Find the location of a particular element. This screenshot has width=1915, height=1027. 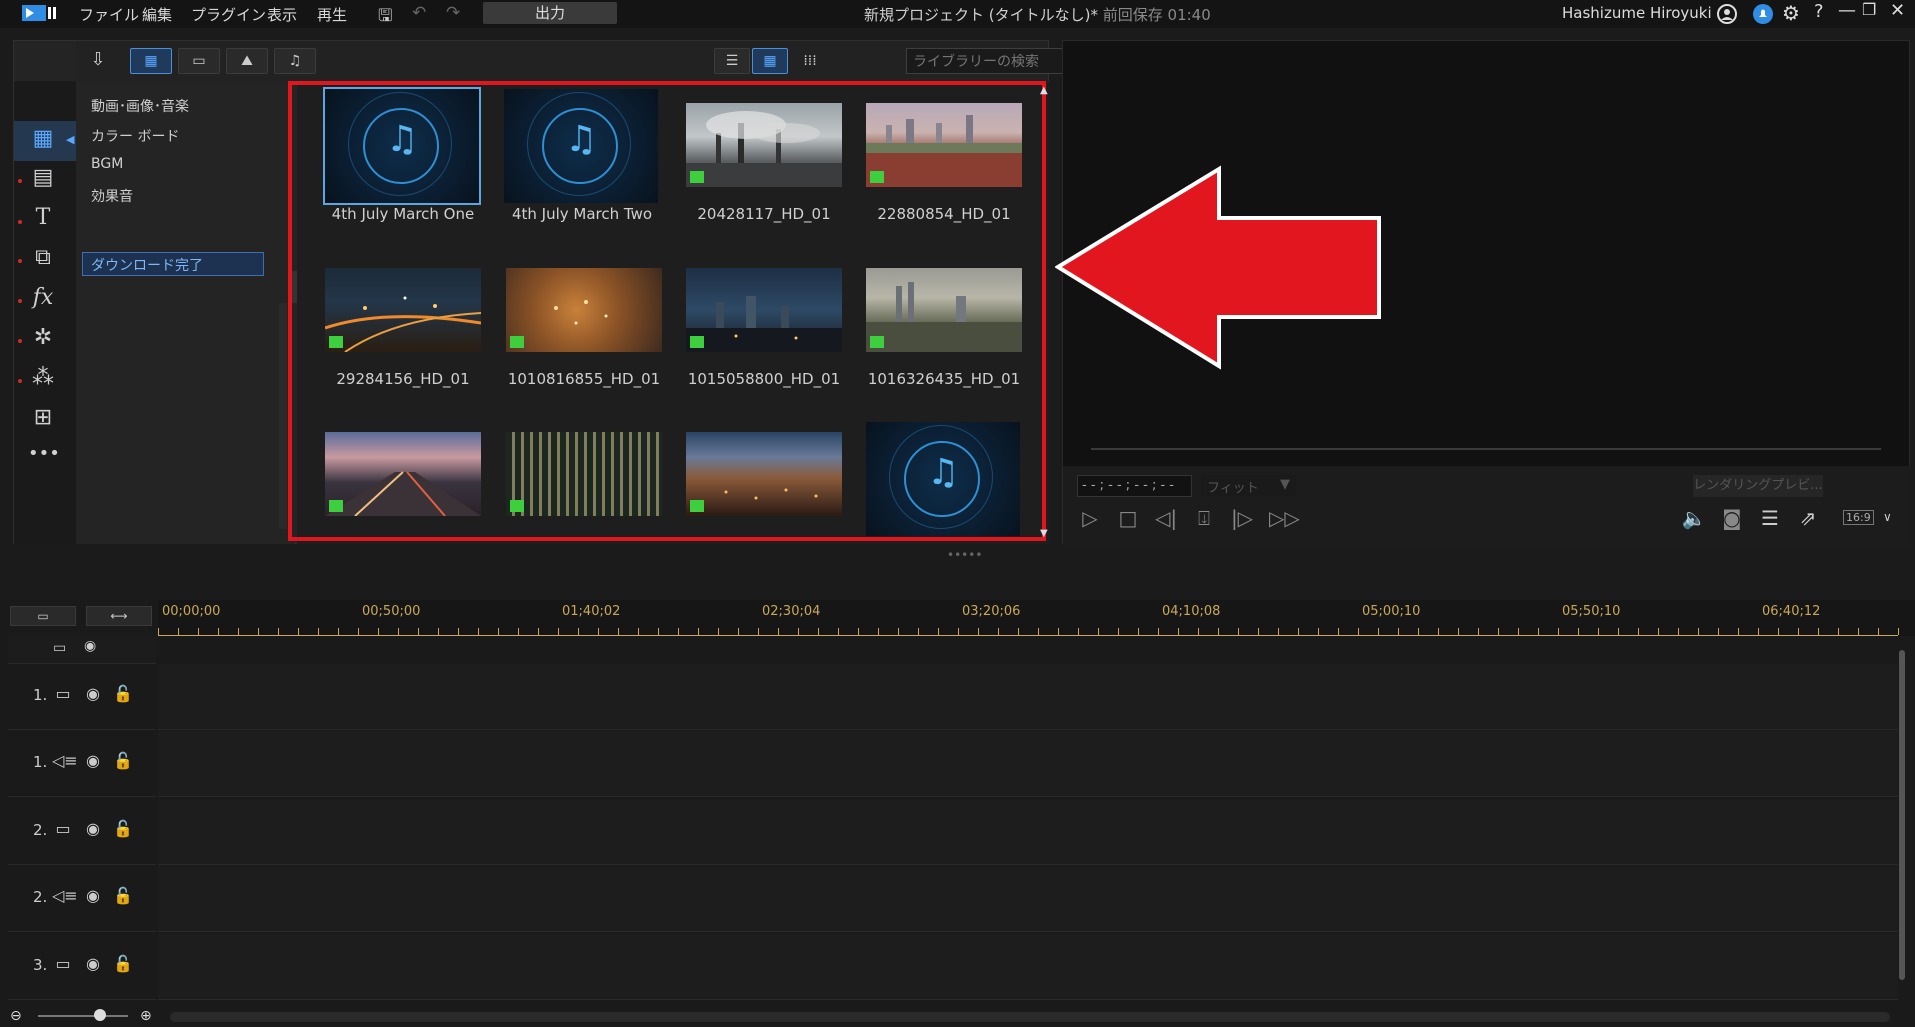

account-icon is located at coordinates (1727, 14).